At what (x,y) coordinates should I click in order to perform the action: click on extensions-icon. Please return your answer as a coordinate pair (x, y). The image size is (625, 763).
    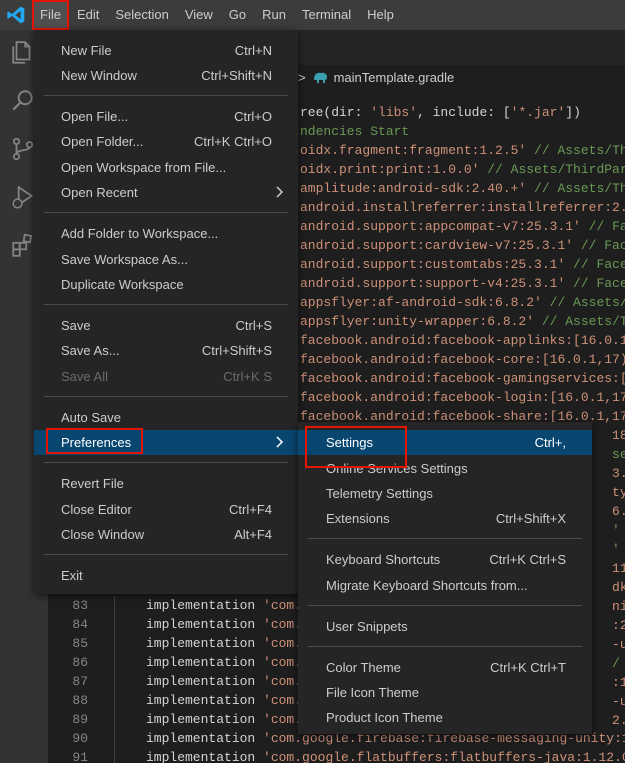
    Looking at the image, I should click on (23, 245).